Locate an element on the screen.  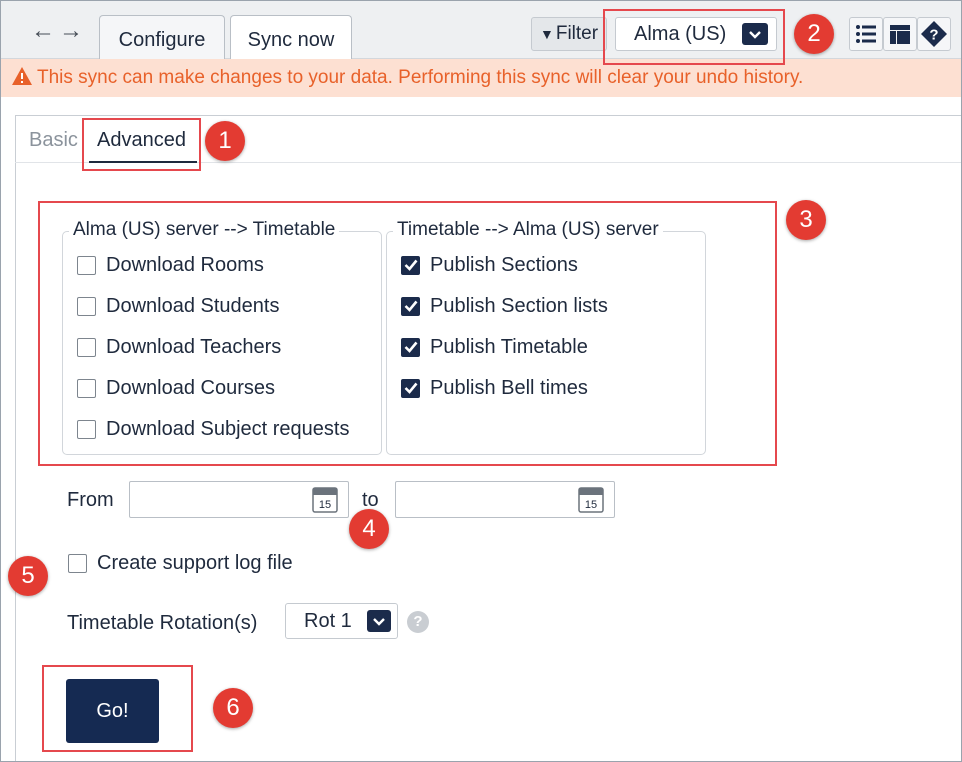
support-log-checkbox: Create support log file is located at coordinates (180, 563).